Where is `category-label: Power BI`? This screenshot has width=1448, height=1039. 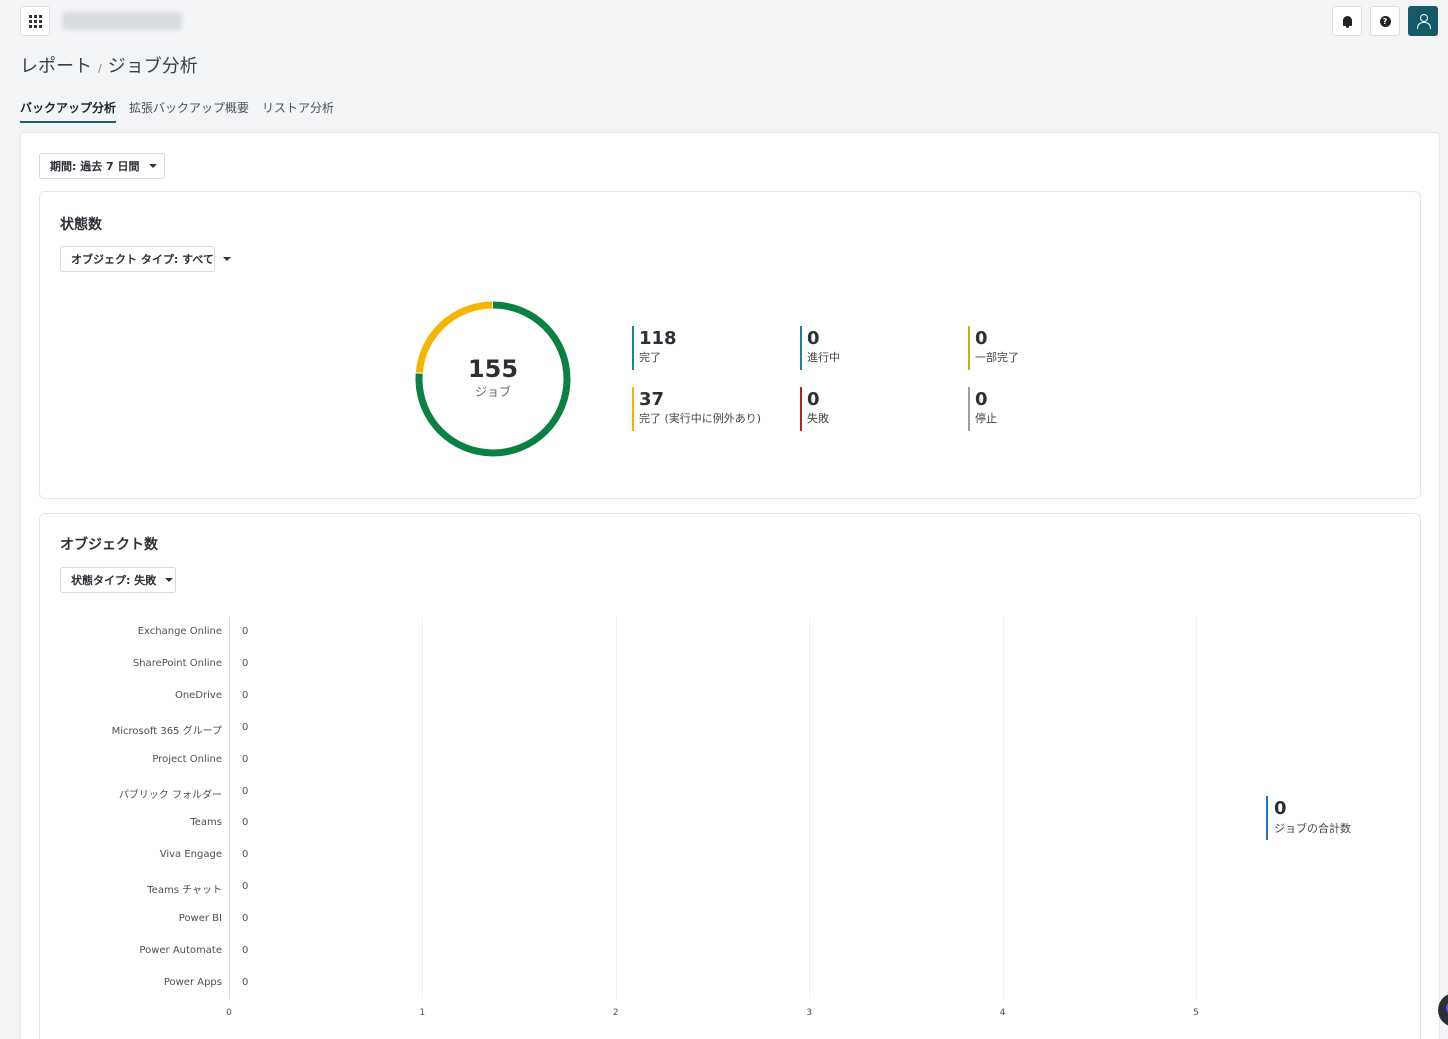
category-label: Power BI is located at coordinates (200, 919).